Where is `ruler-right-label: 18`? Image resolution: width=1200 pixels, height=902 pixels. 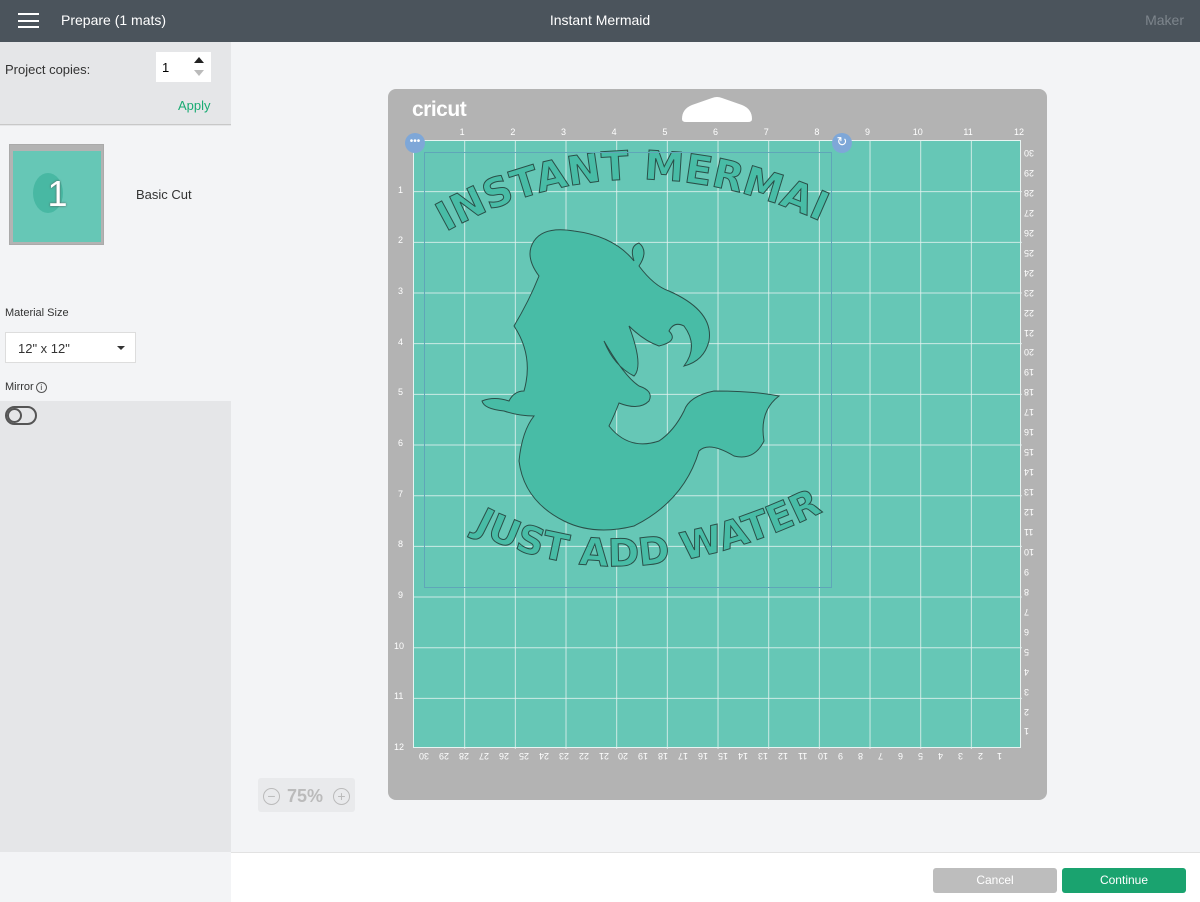
ruler-right-label: 18 is located at coordinates (1029, 392).